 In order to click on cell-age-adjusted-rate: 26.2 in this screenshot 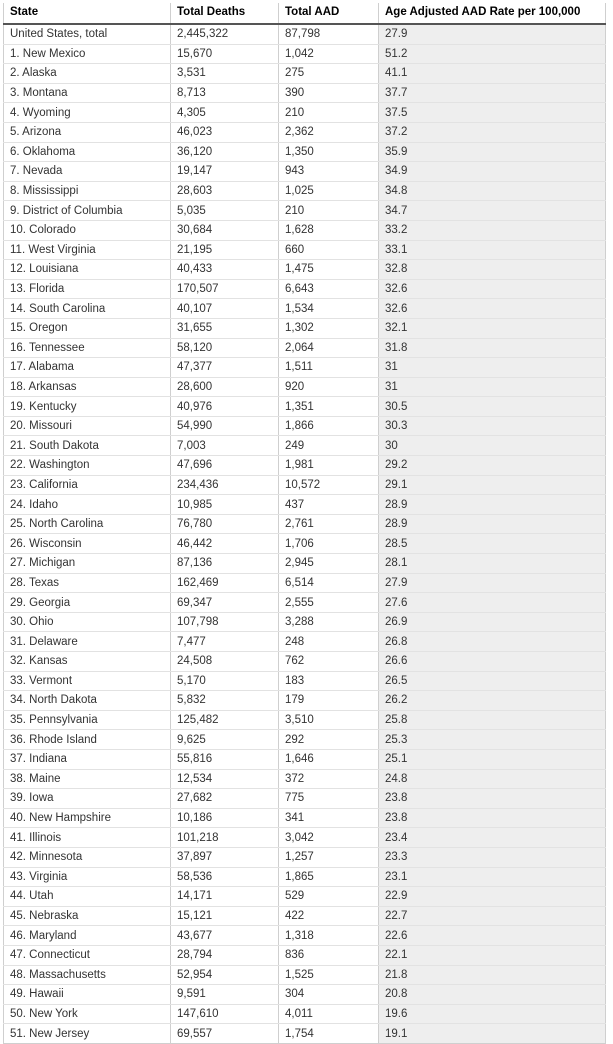, I will do `click(492, 700)`.